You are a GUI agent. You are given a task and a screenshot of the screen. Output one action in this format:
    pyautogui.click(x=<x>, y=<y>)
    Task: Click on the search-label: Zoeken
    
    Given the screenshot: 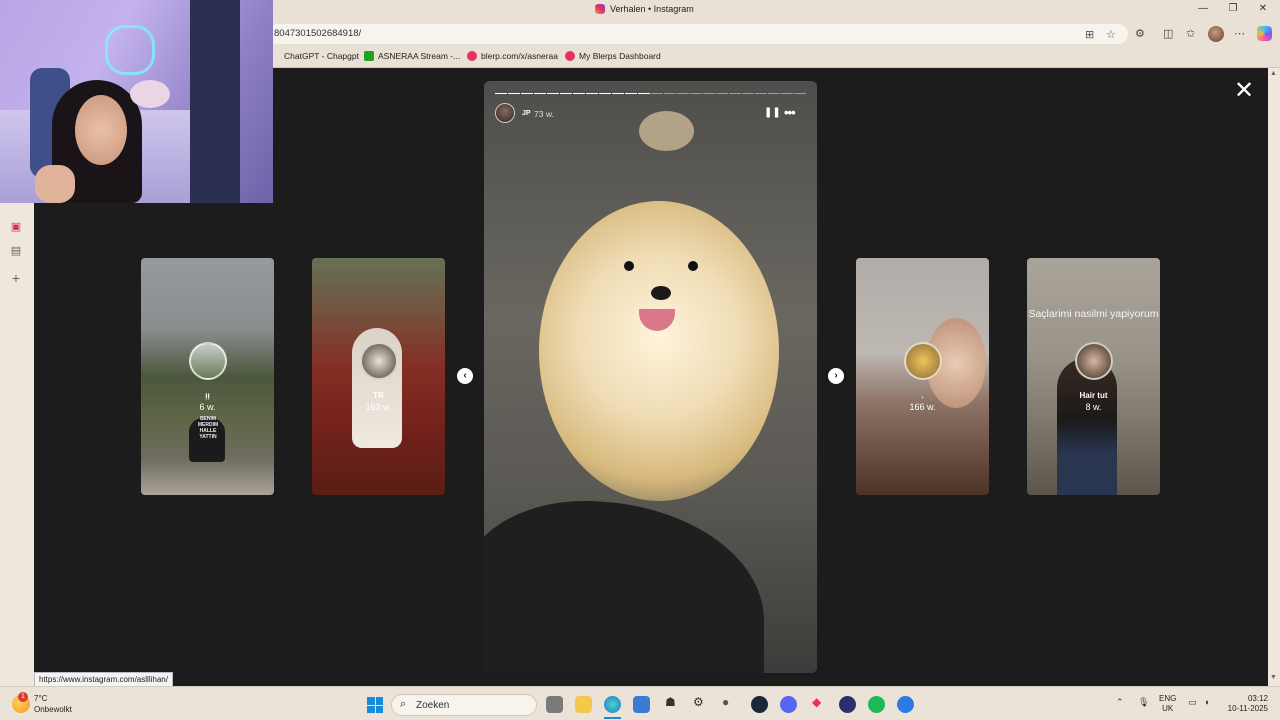 What is the action you would take?
    pyautogui.click(x=433, y=705)
    